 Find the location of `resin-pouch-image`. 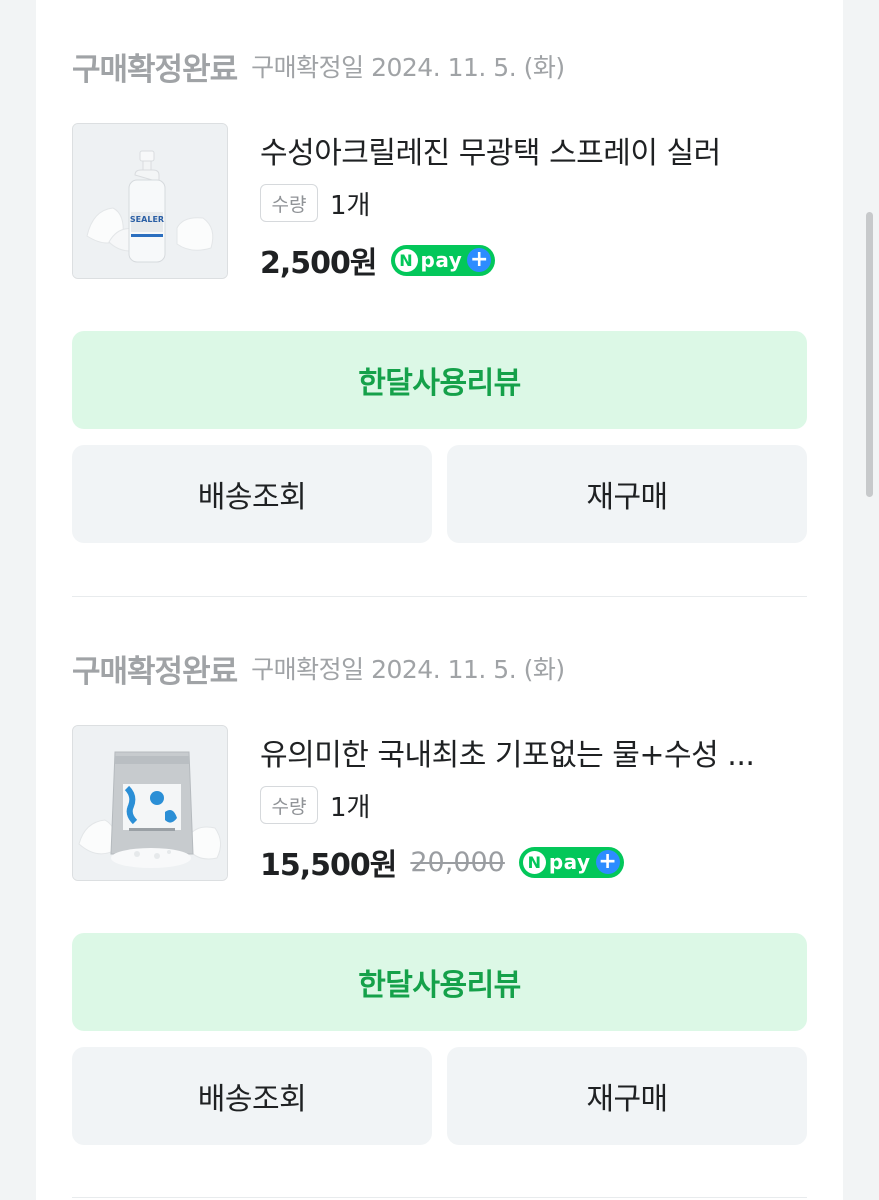

resin-pouch-image is located at coordinates (150, 803).